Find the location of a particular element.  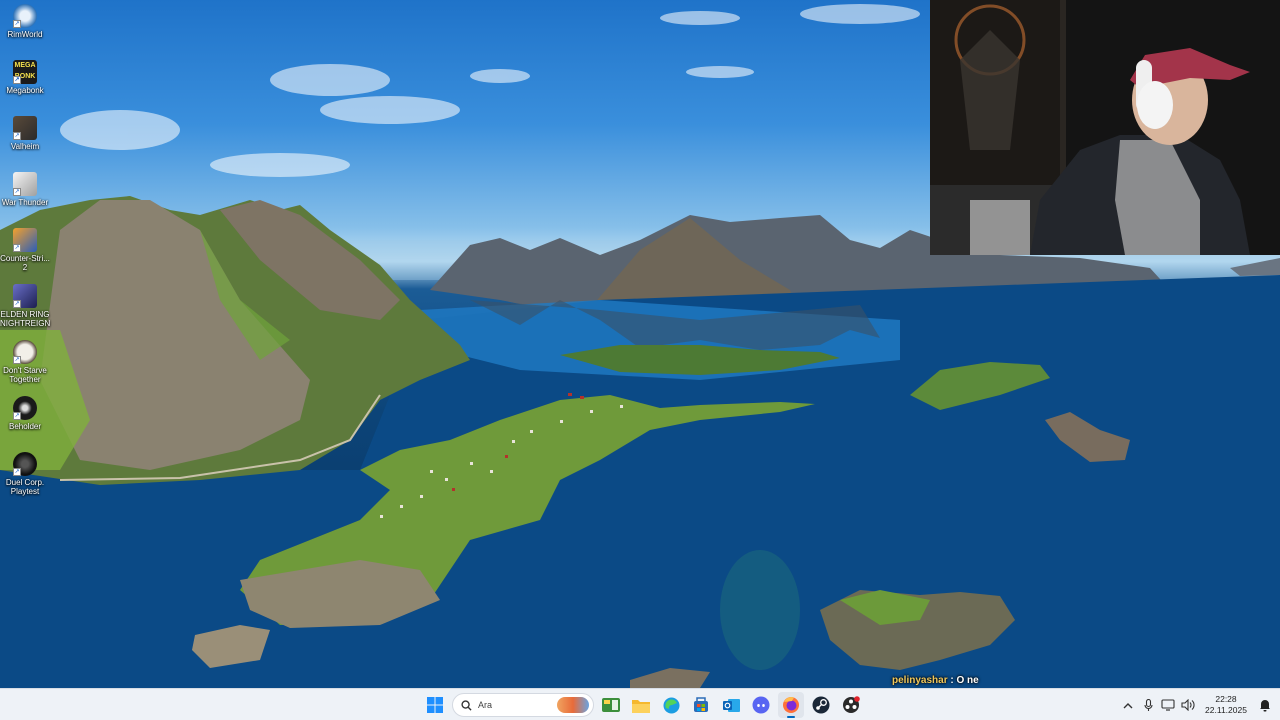

tray-overflow-button is located at coordinates (1128, 705).